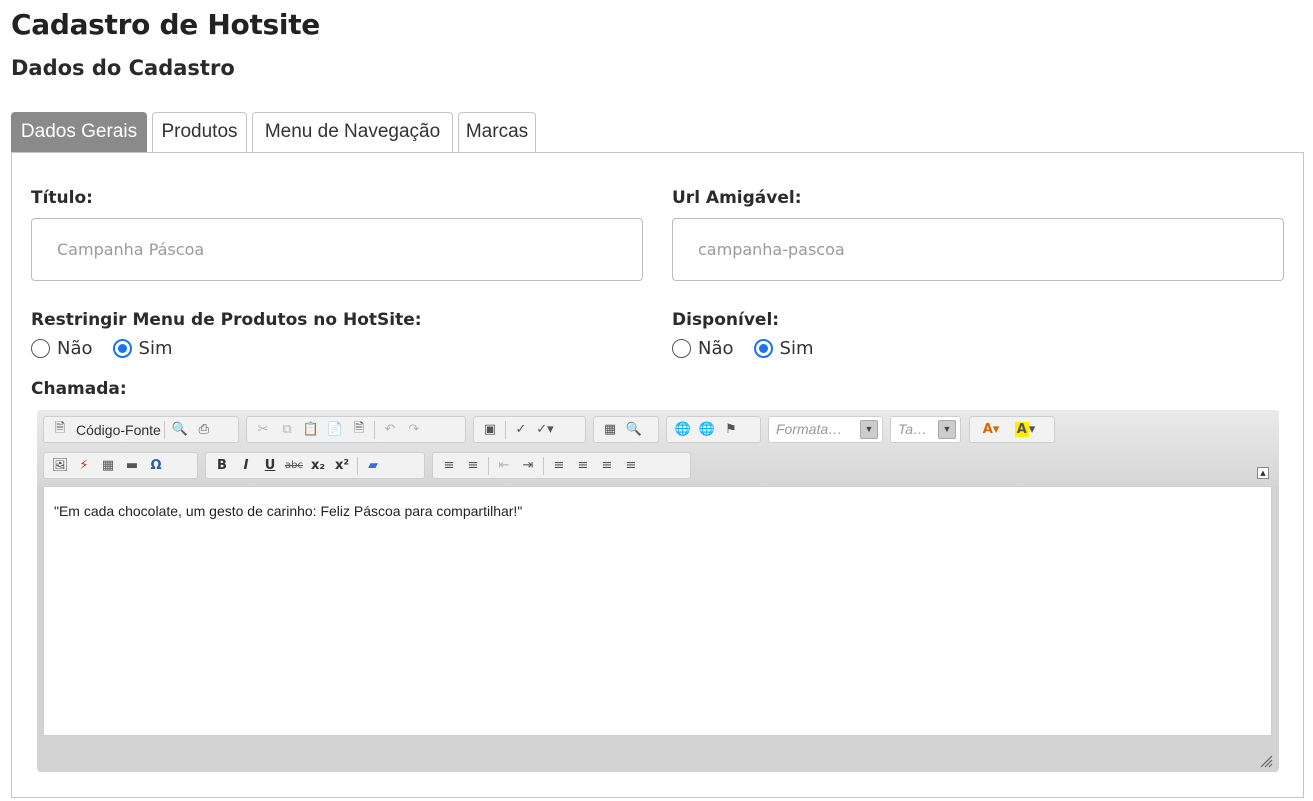  Describe the element at coordinates (122, 348) in the screenshot. I see `restringir-sim-radio` at that location.